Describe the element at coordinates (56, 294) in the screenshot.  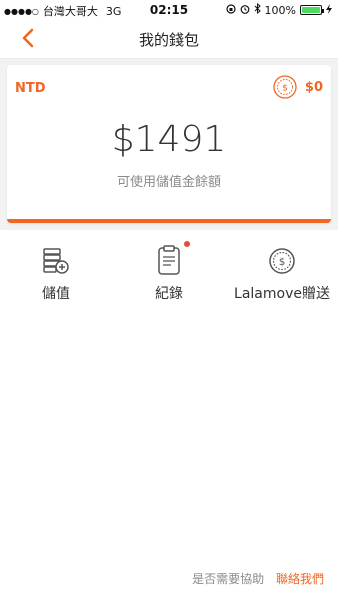
I see `top-up-label: 儲值` at that location.